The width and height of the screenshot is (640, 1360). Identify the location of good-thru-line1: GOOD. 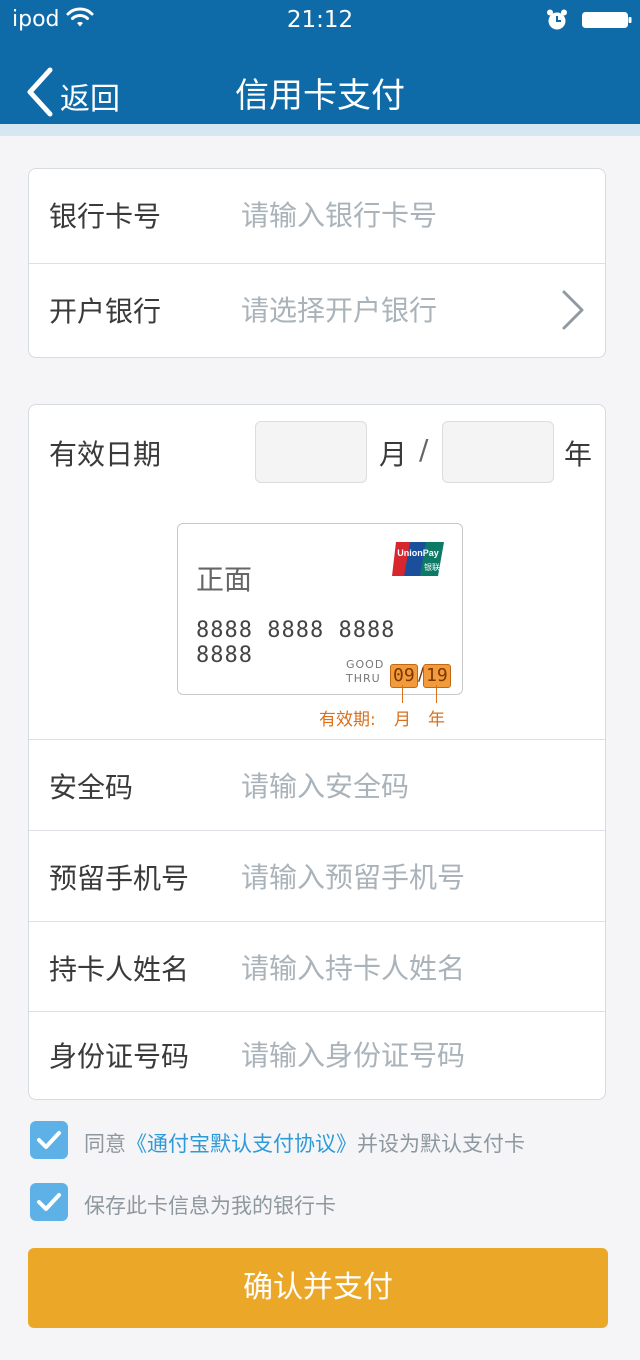
(365, 664).